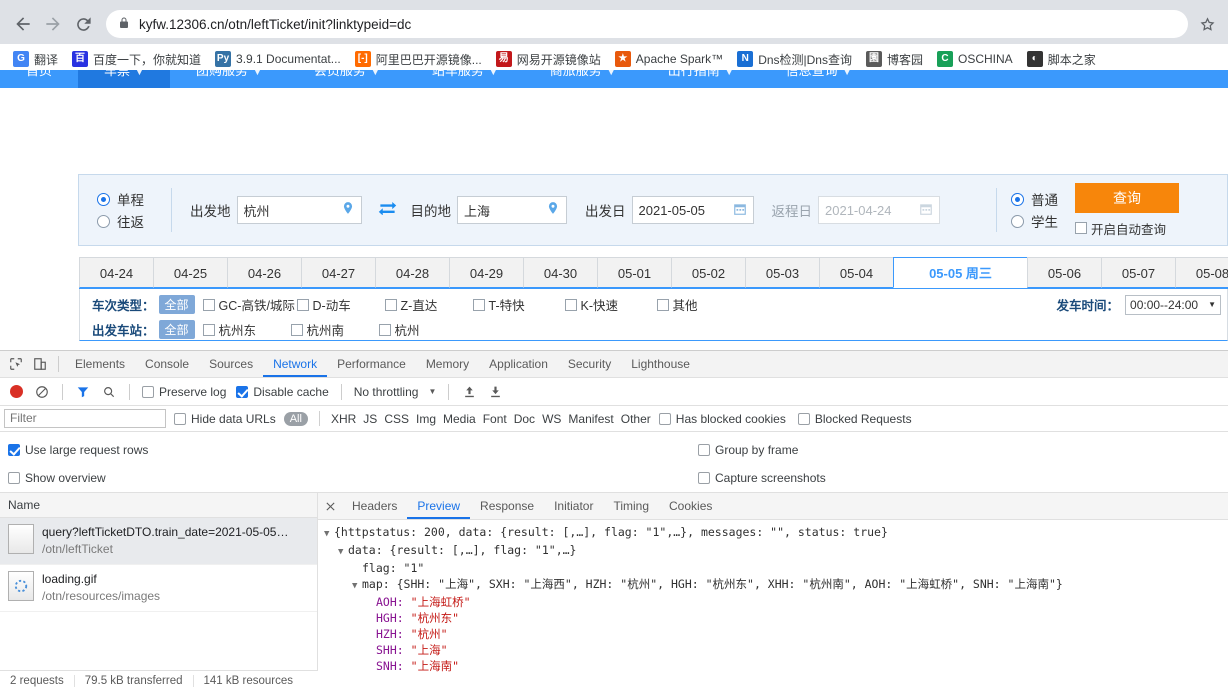 The height and width of the screenshot is (691, 1228). Describe the element at coordinates (176, 329) in the screenshot. I see `station-all-chip: 全部` at that location.